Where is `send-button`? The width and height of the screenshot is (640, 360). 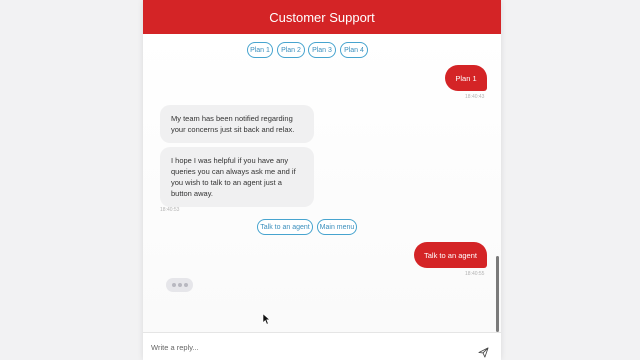
send-button is located at coordinates (483, 352).